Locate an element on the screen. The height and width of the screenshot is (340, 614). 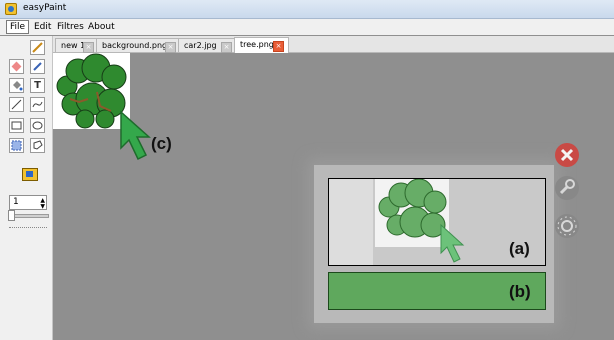
lasso-tool-icon is located at coordinates (37, 145).